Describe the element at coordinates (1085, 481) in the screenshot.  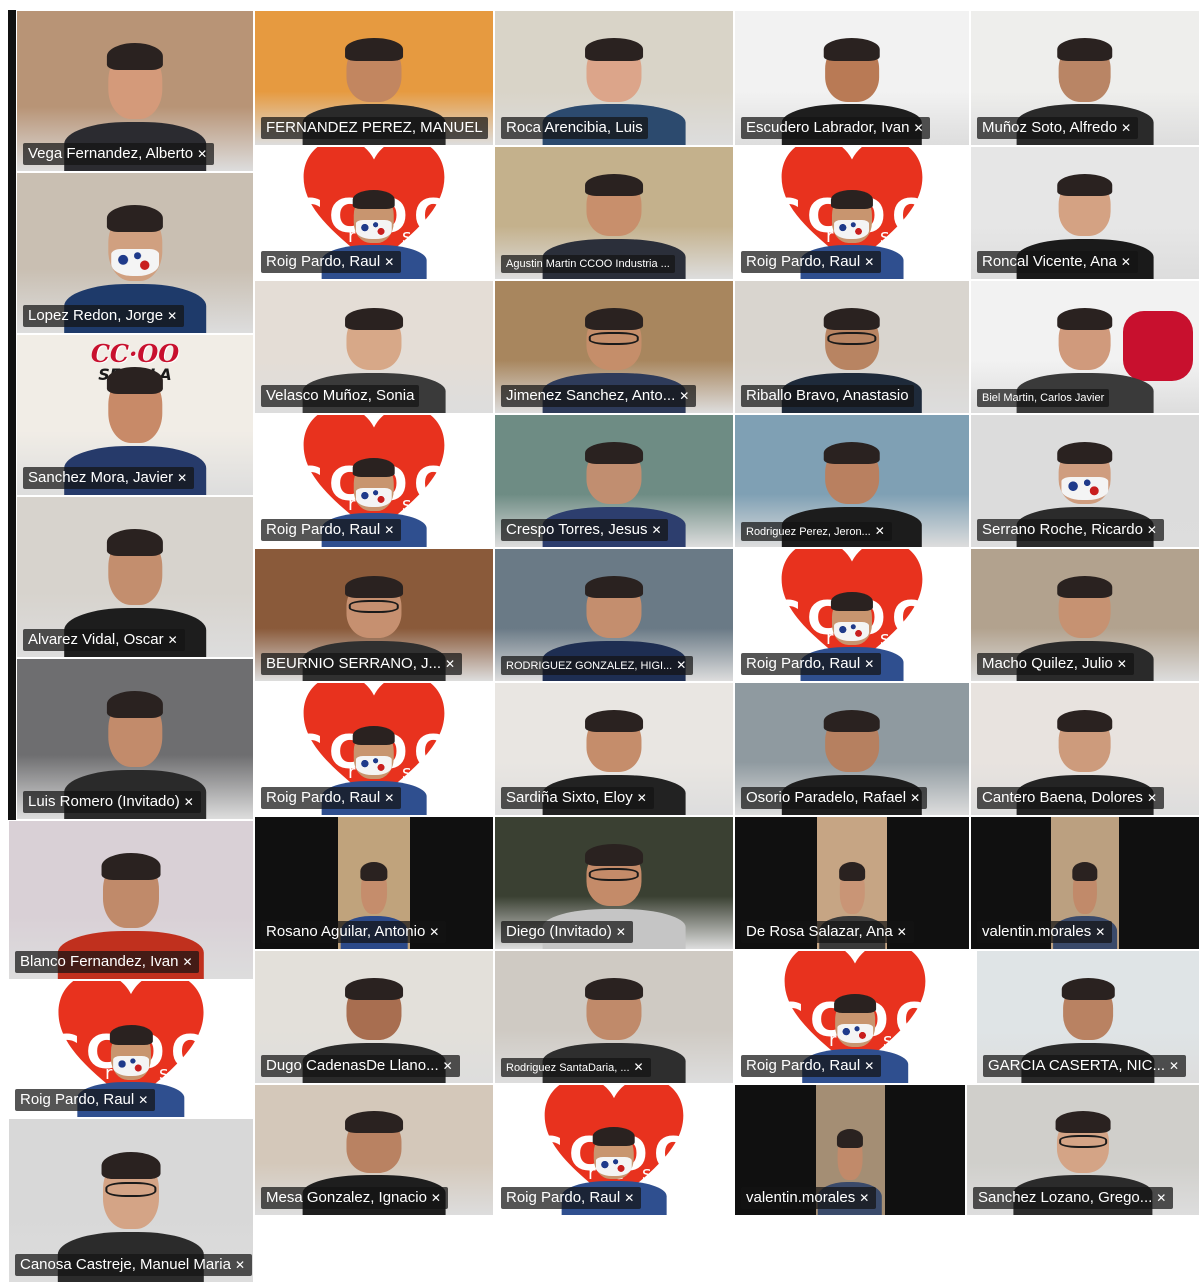
I see `participant-tile: Serrano Roche, Ricardo ✕` at that location.